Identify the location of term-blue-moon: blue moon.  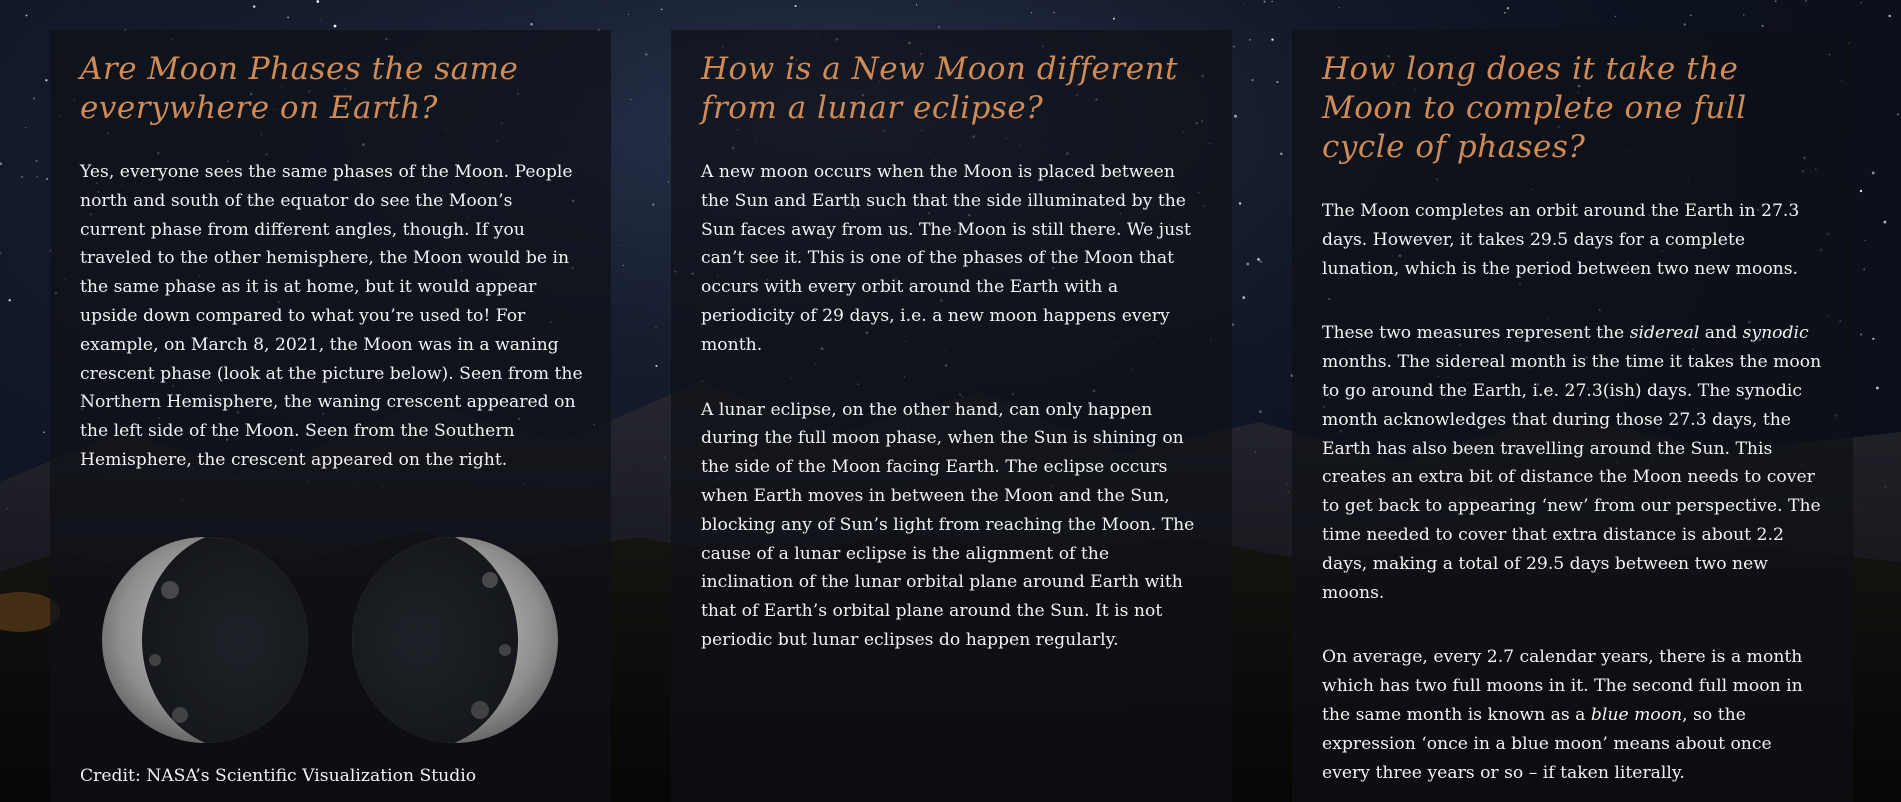
(1636, 714).